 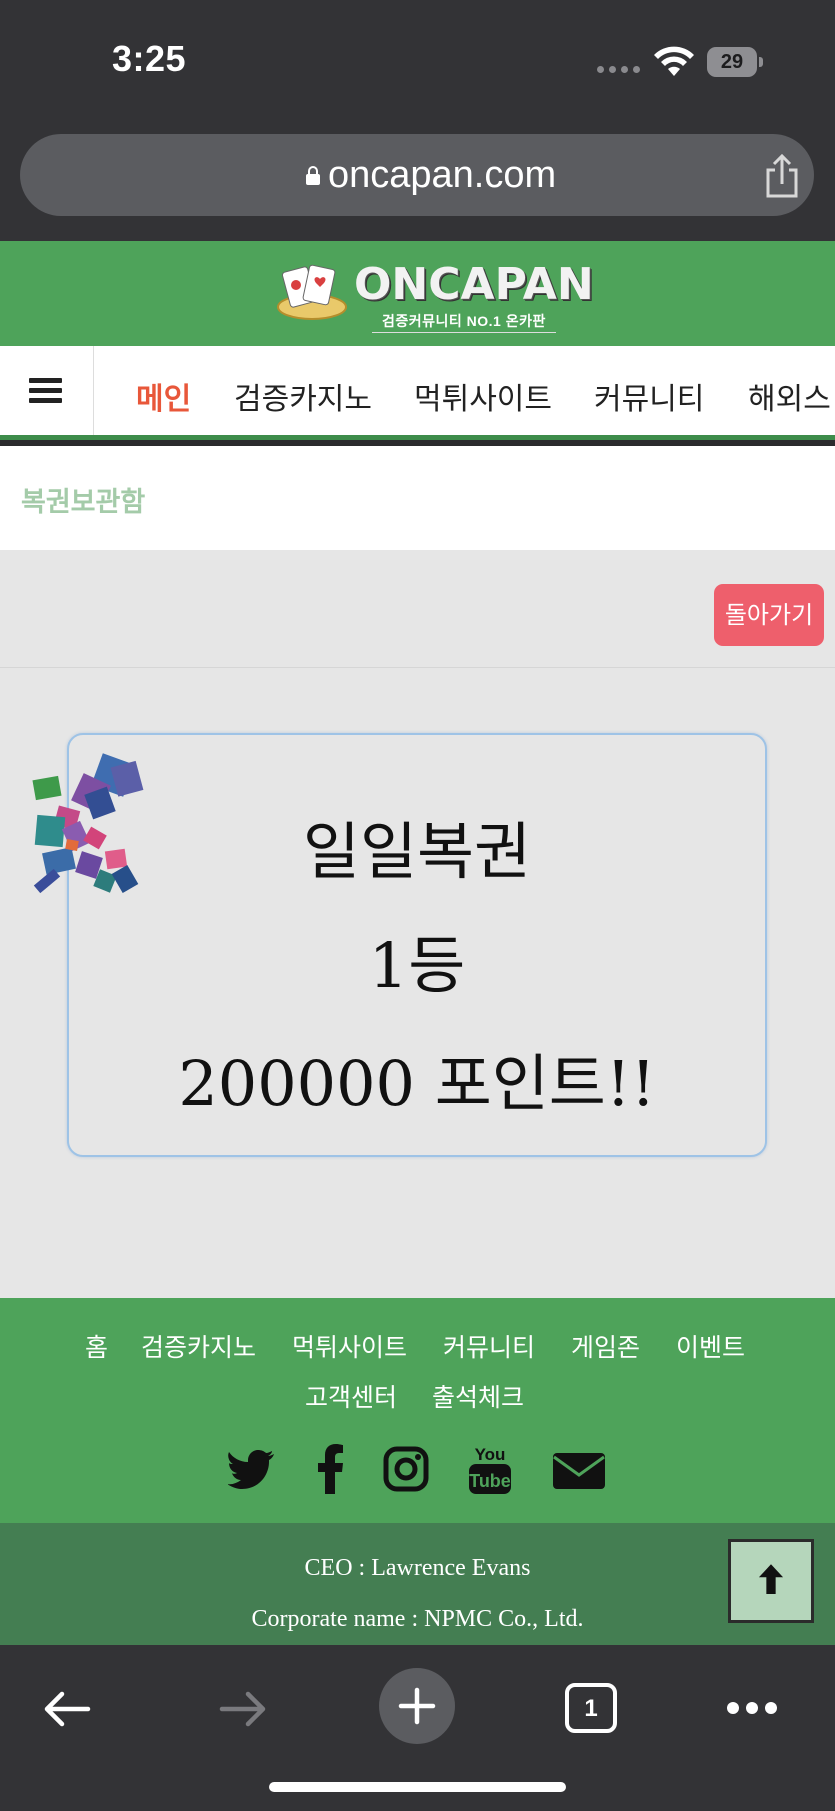 I want to click on twitter-icon, so click(x=252, y=1469).